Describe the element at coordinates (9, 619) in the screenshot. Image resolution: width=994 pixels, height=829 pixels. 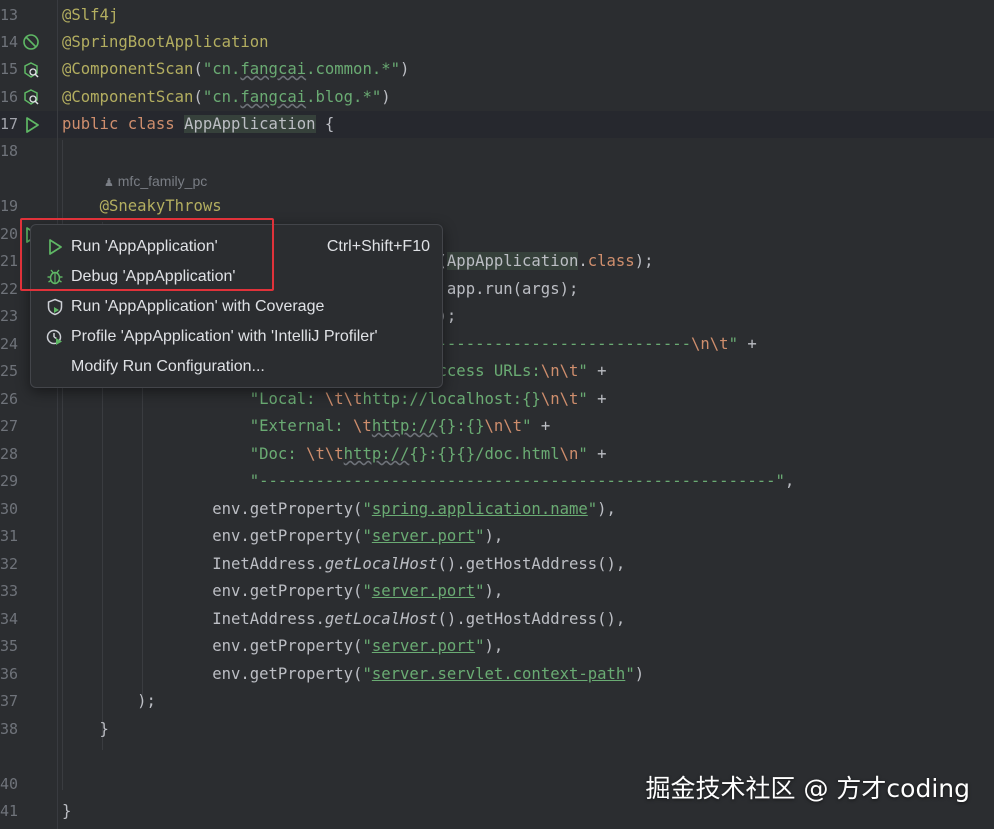
I see `line-number: 34` at that location.